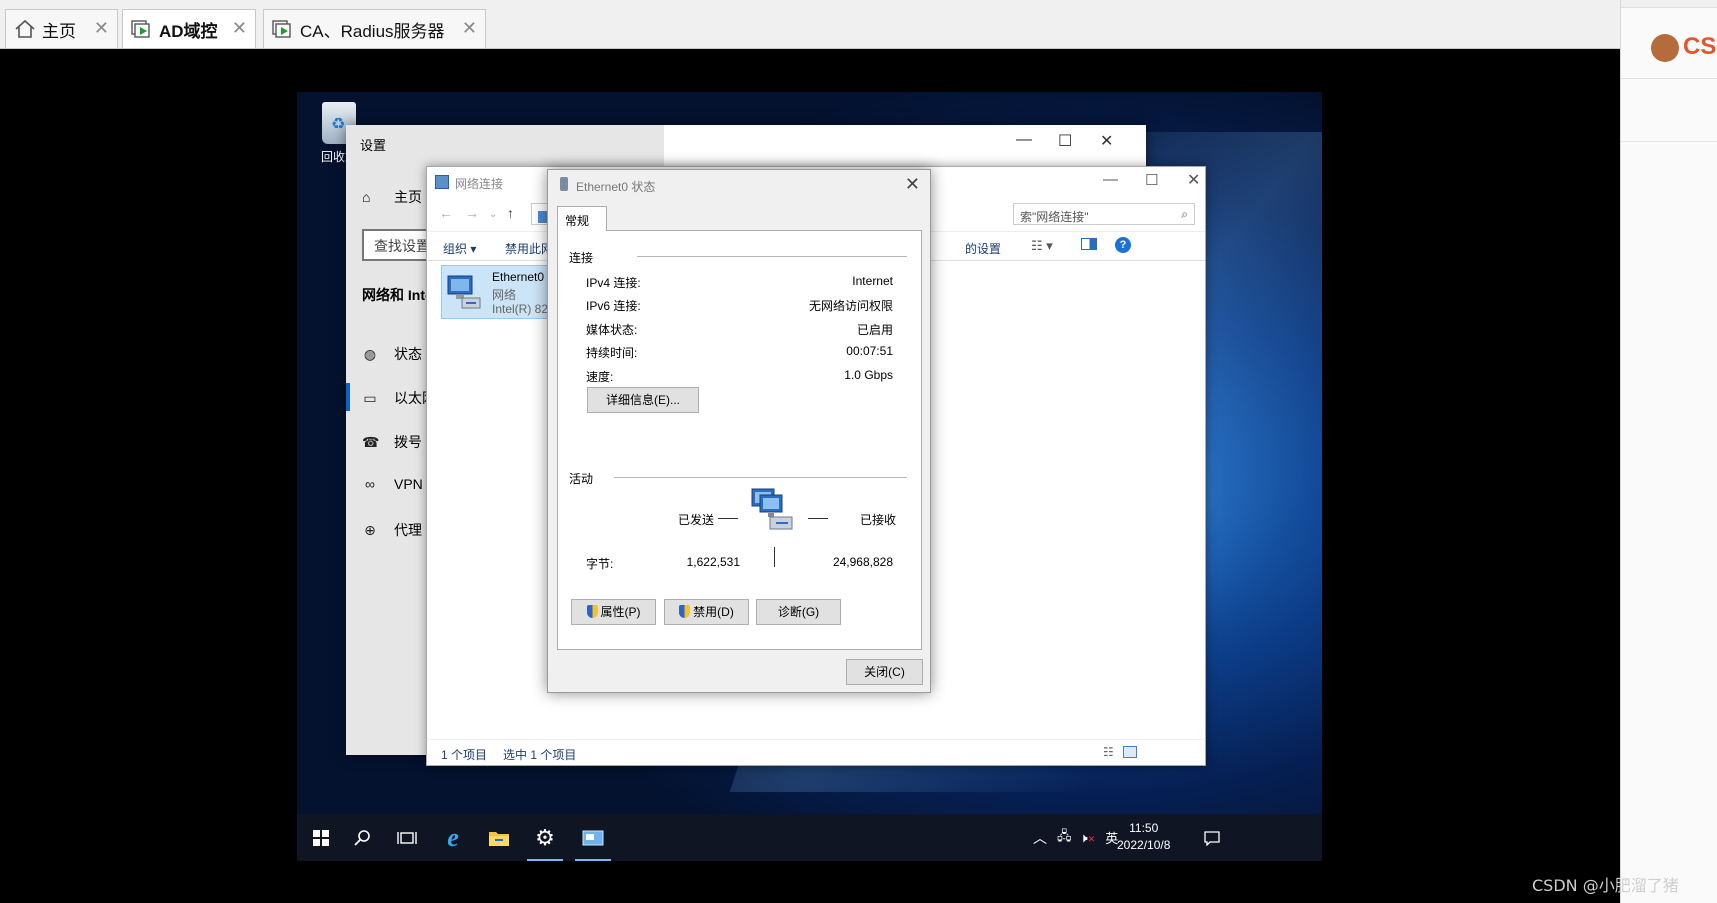 This screenshot has width=1717, height=903. What do you see at coordinates (798, 612) in the screenshot?
I see `diagnose-button: 诊断(G)` at bounding box center [798, 612].